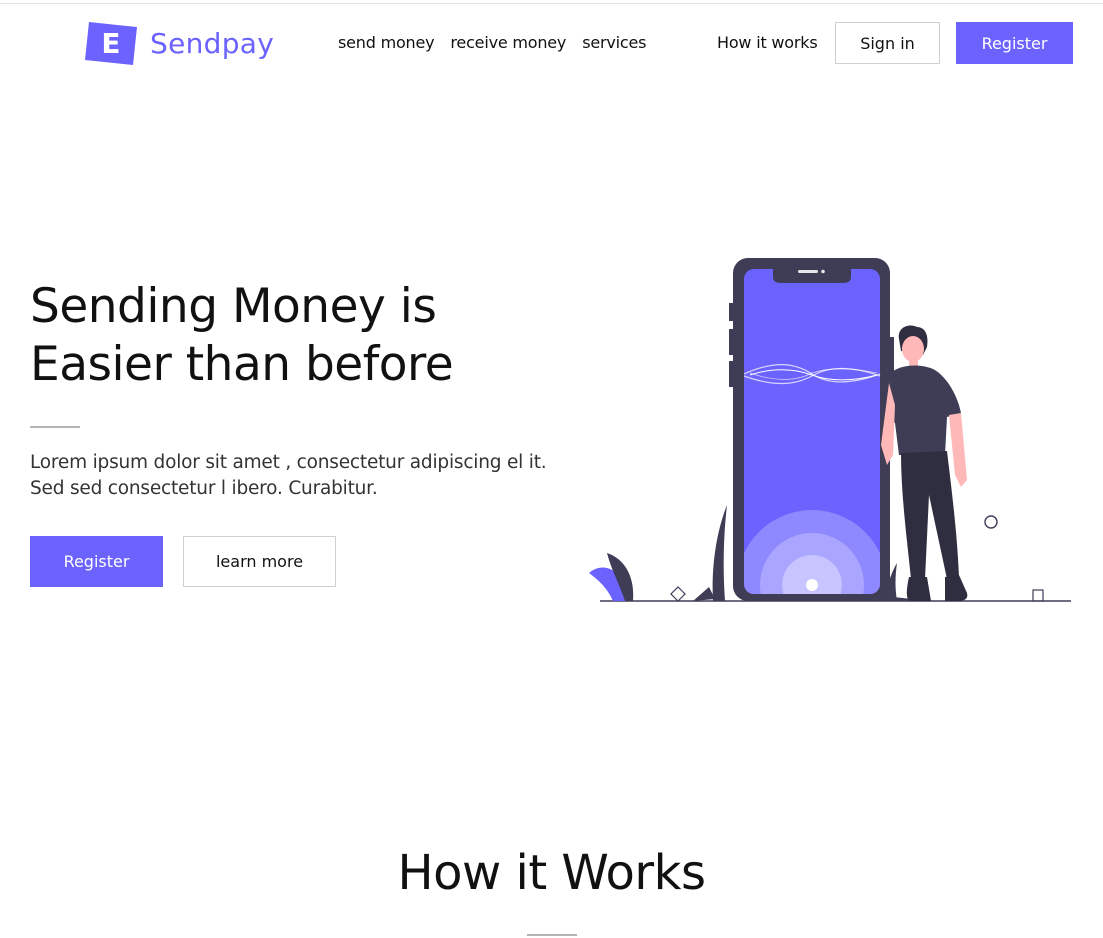 The image size is (1103, 938). What do you see at coordinates (242, 364) in the screenshot?
I see `hero-title-line2: Easier than before` at bounding box center [242, 364].